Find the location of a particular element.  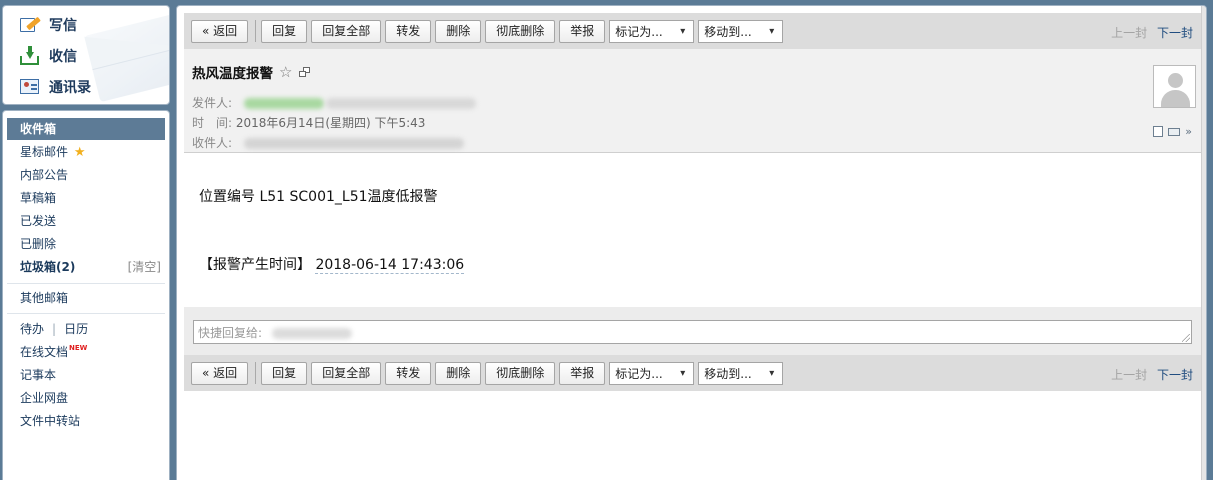

tool-netdisk: 企业网盘 is located at coordinates (86, 398).